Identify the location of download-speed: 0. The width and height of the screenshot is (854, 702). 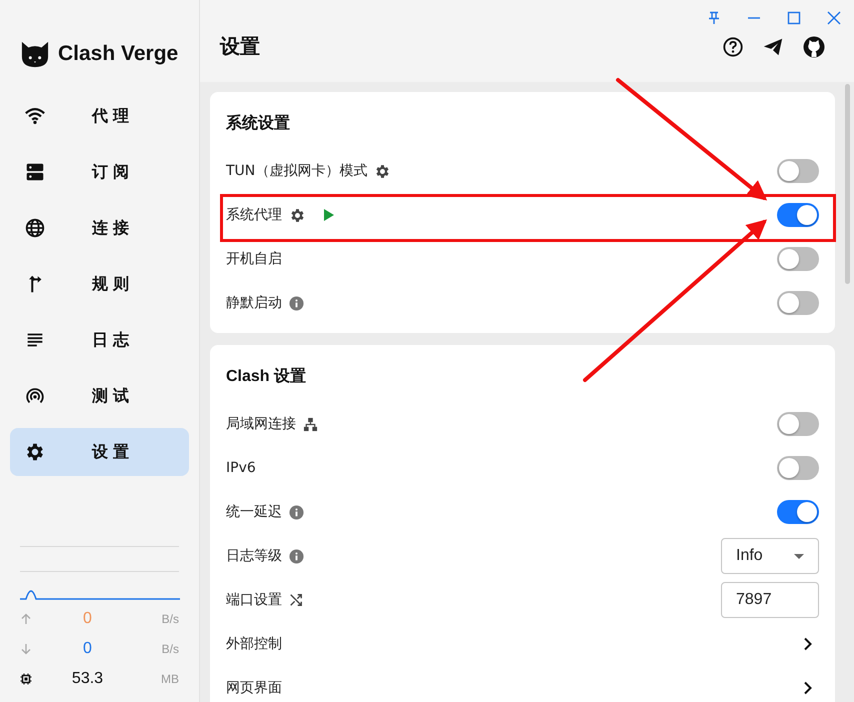
(87, 649).